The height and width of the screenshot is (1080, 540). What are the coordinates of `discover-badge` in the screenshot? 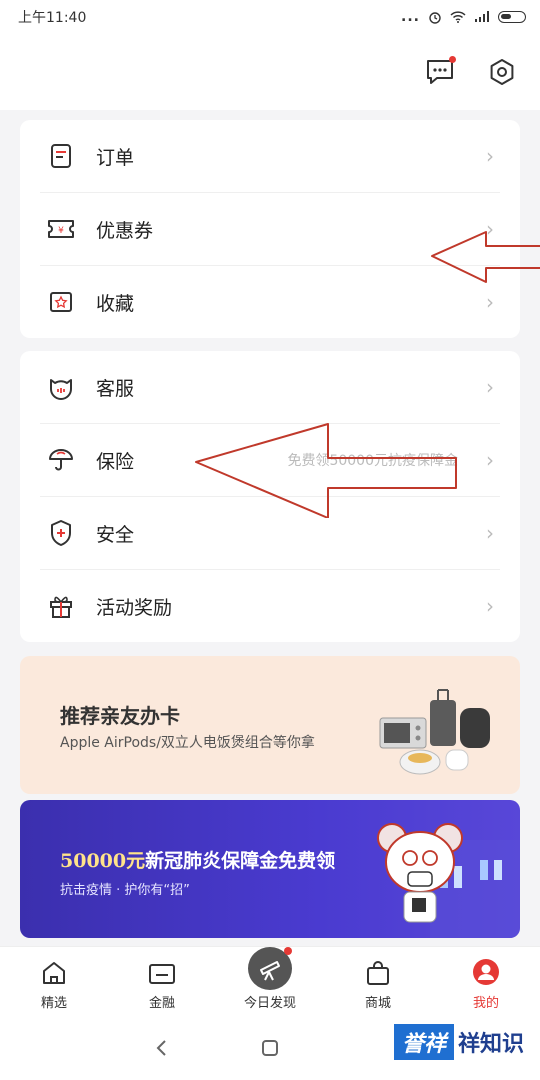 It's located at (288, 951).